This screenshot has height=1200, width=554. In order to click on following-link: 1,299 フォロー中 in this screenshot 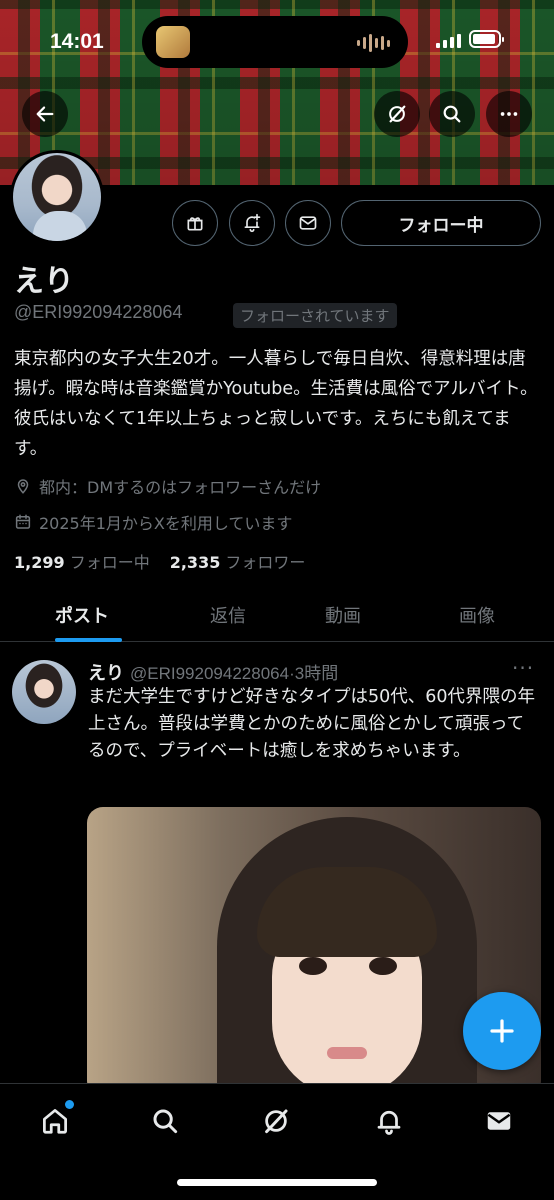, I will do `click(82, 561)`.